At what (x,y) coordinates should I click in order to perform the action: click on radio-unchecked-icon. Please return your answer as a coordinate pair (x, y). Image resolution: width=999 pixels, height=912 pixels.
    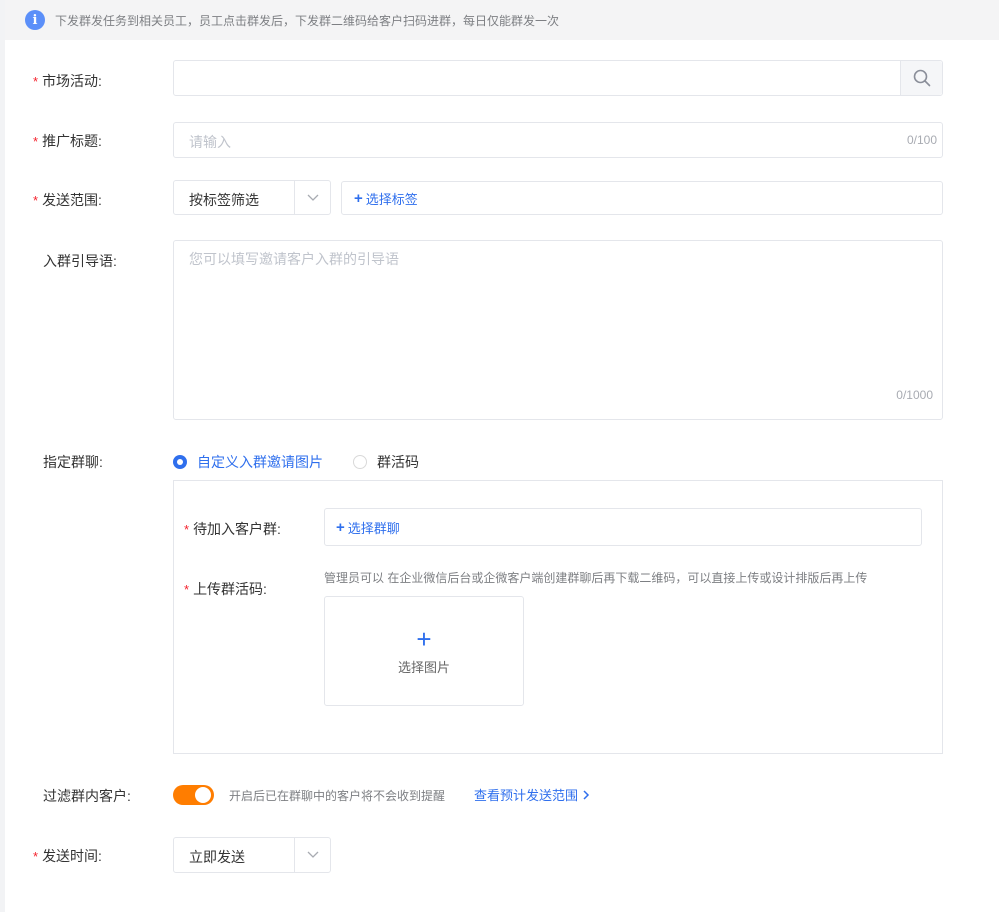
    Looking at the image, I should click on (360, 462).